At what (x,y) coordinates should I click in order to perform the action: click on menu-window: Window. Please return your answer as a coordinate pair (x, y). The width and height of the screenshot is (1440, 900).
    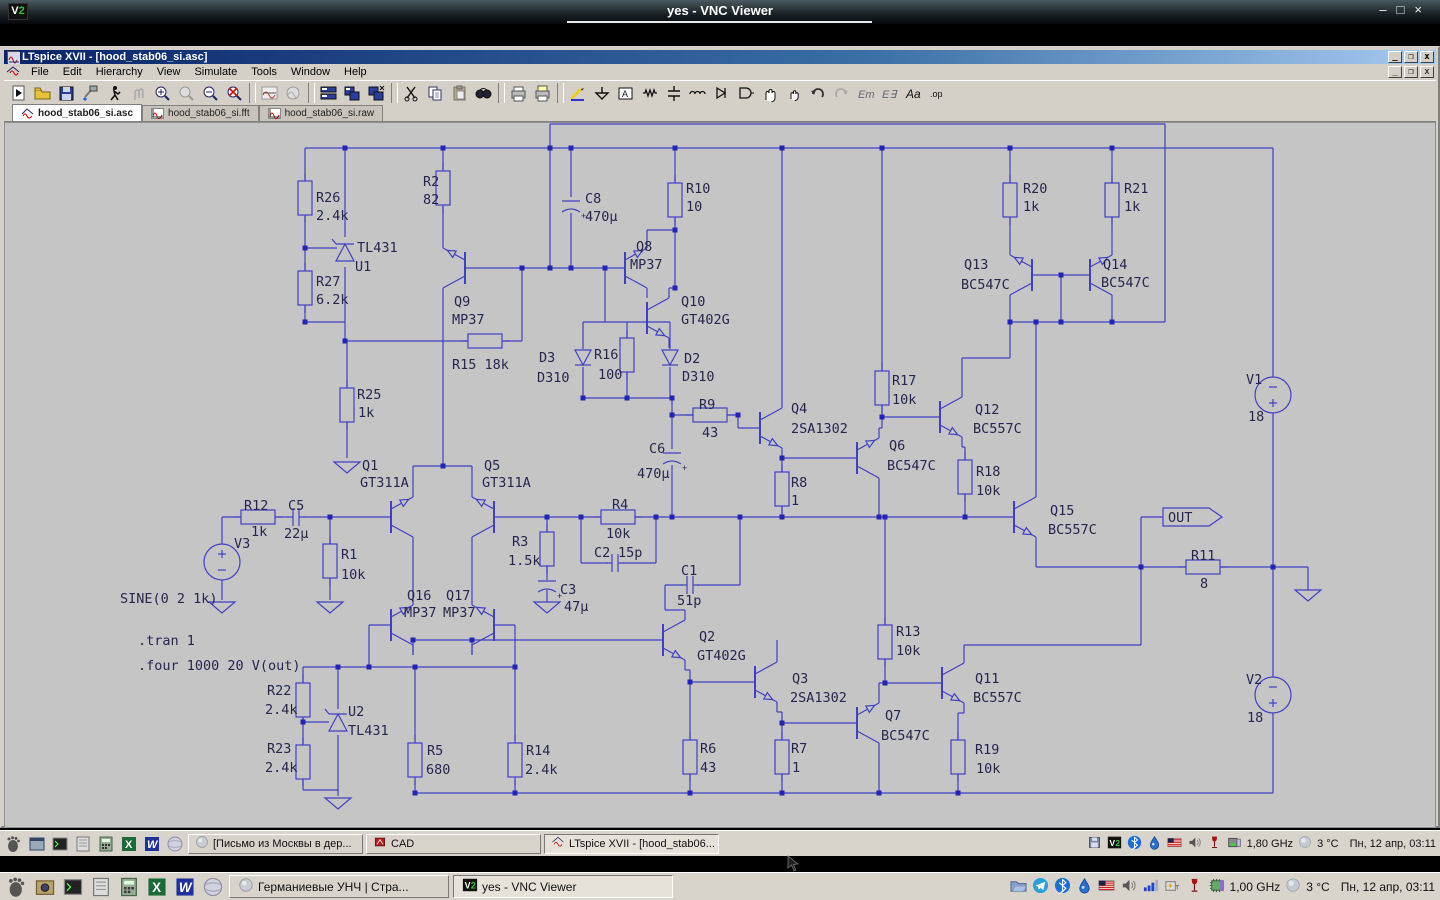
    Looking at the image, I should click on (310, 72).